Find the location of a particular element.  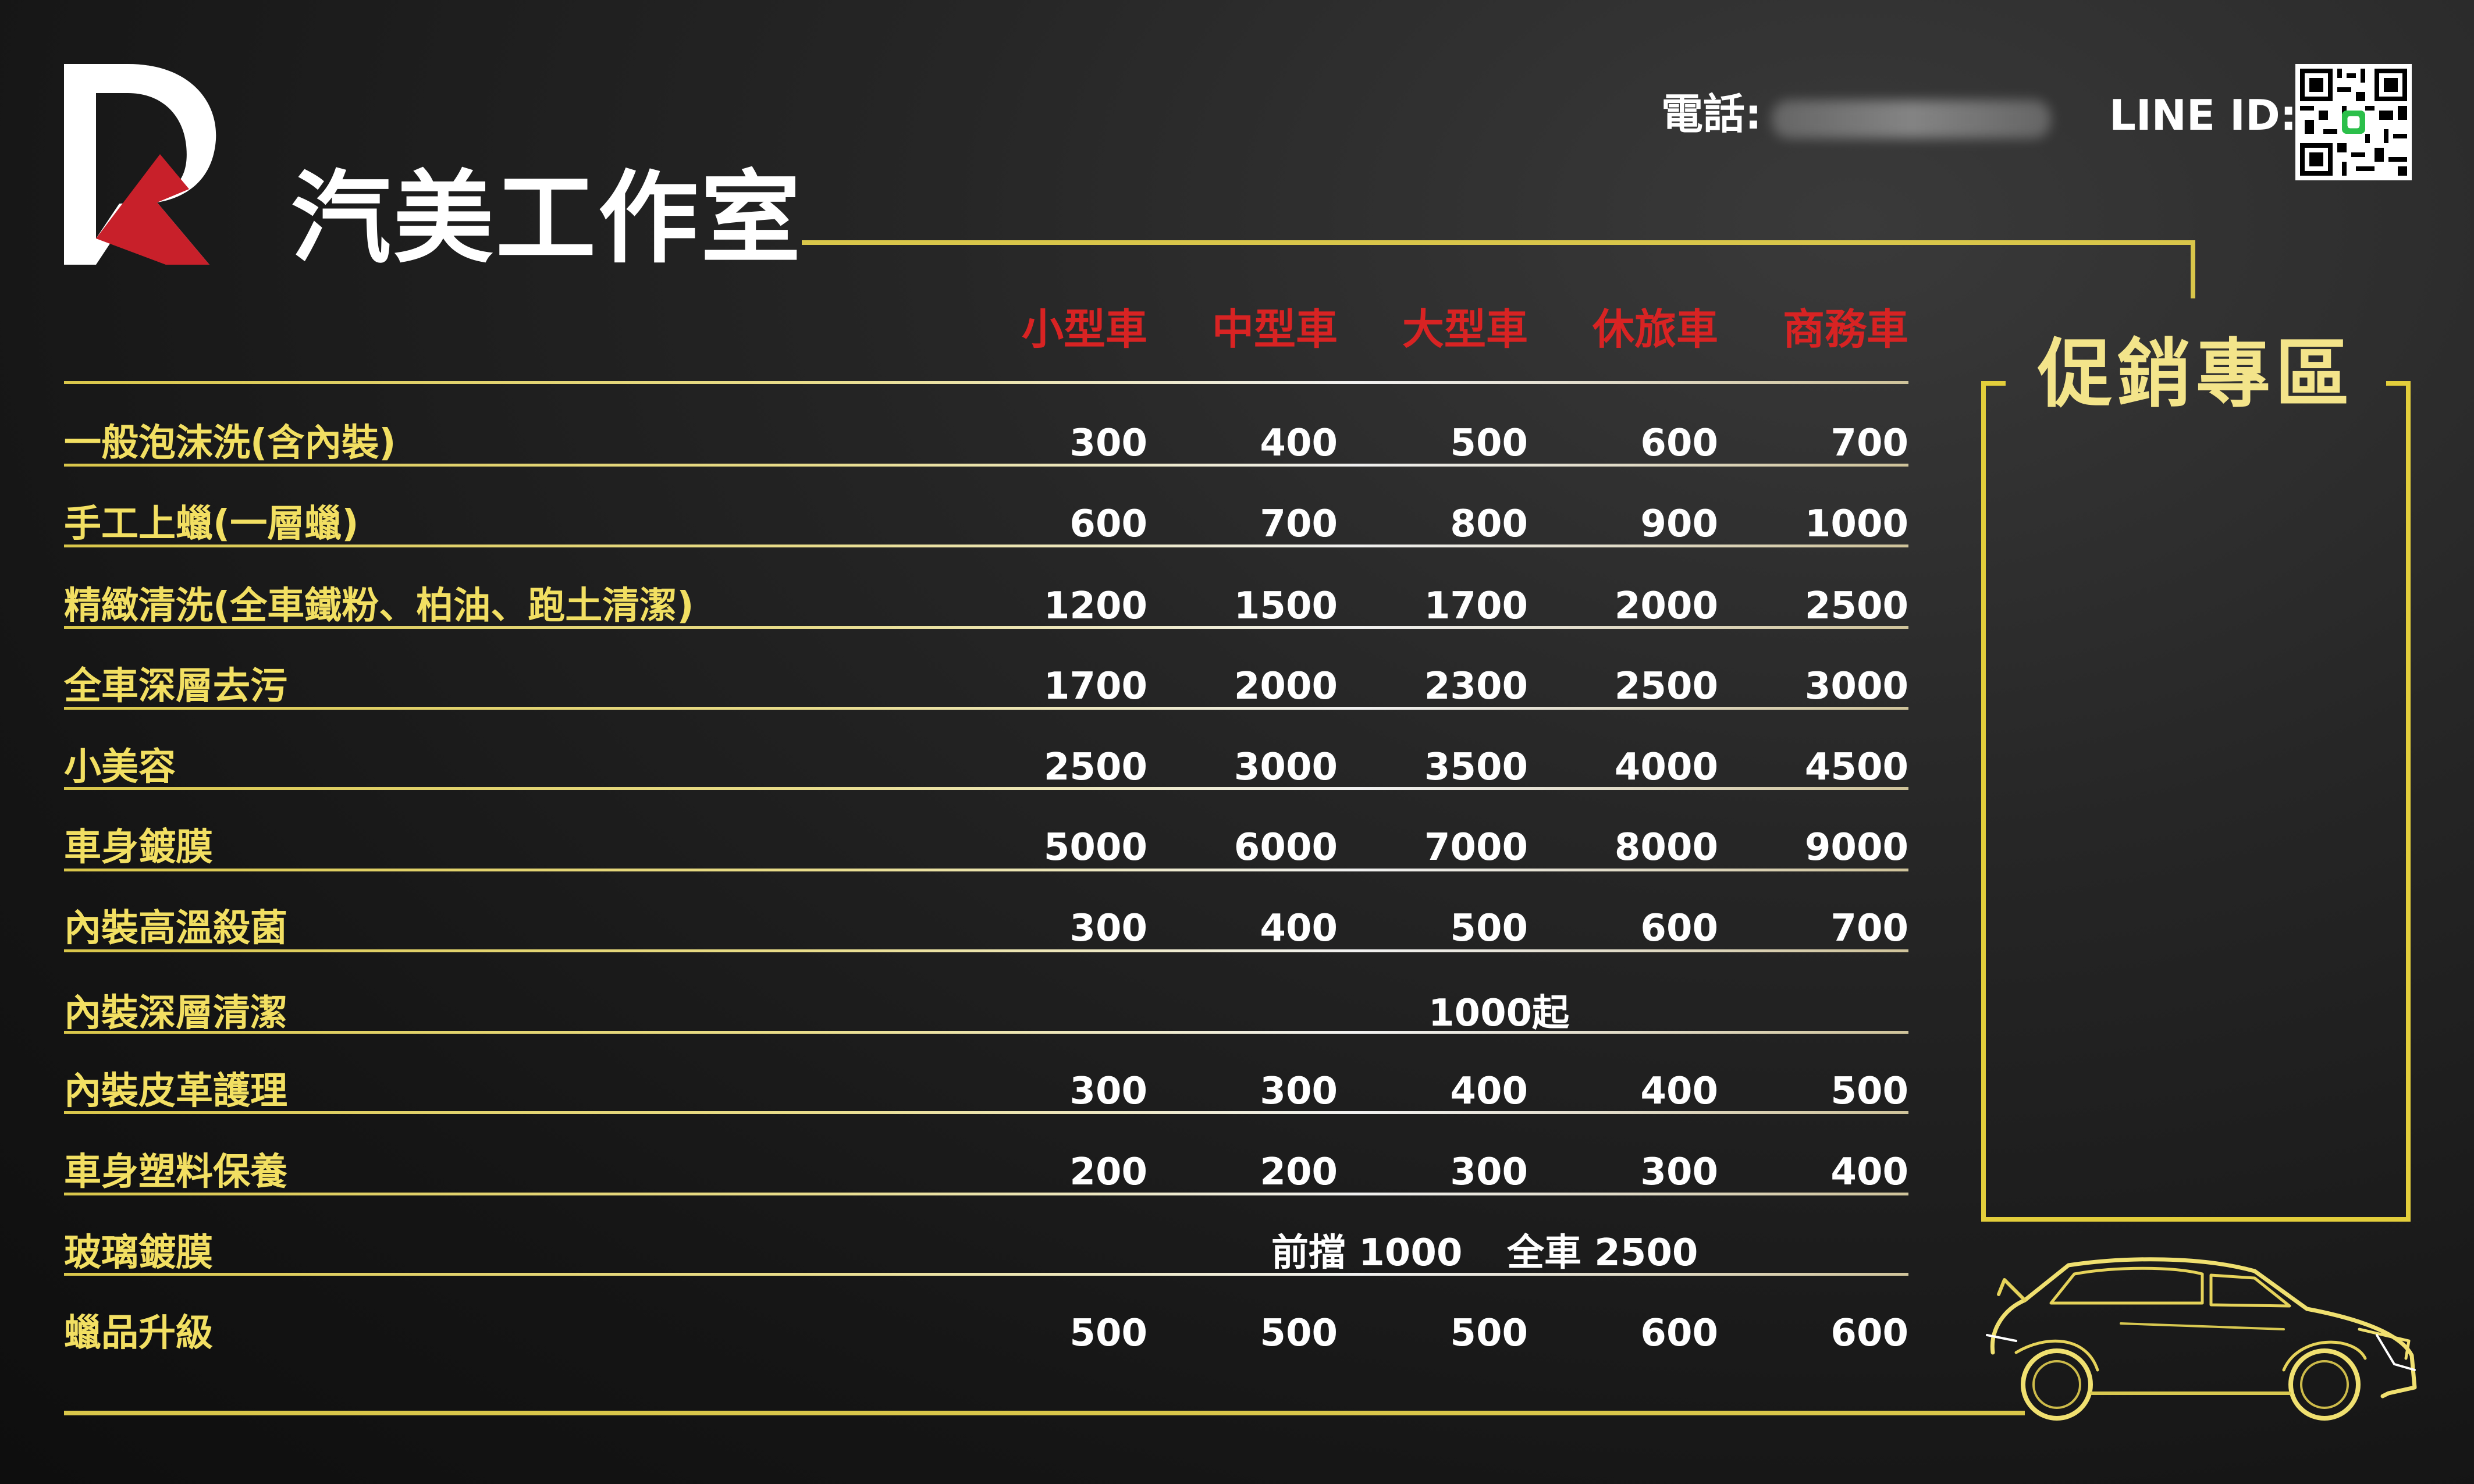

price-note: 1000起 is located at coordinates (1499, 1013).